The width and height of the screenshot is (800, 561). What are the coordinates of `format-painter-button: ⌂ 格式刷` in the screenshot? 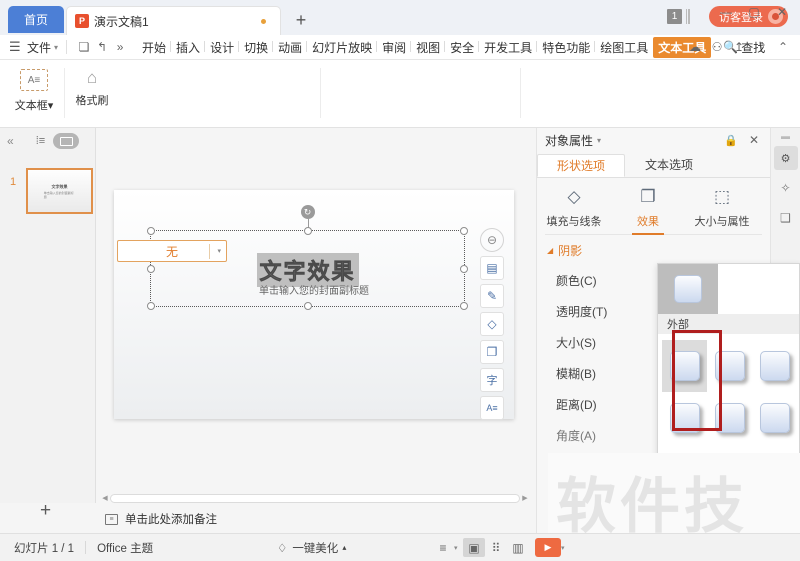 It's located at (92, 88).